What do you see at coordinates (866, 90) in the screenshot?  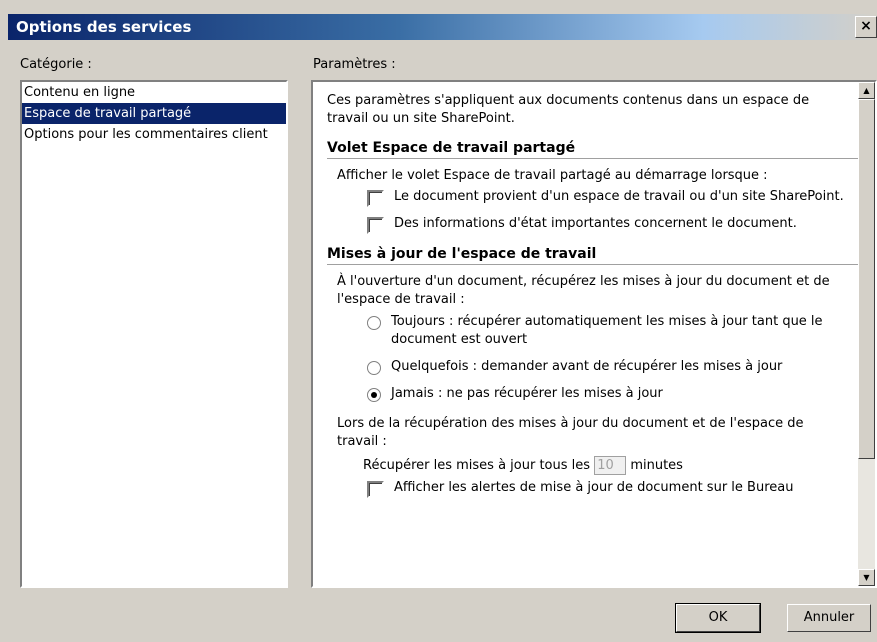 I see `scroll-up-button: ▲` at bounding box center [866, 90].